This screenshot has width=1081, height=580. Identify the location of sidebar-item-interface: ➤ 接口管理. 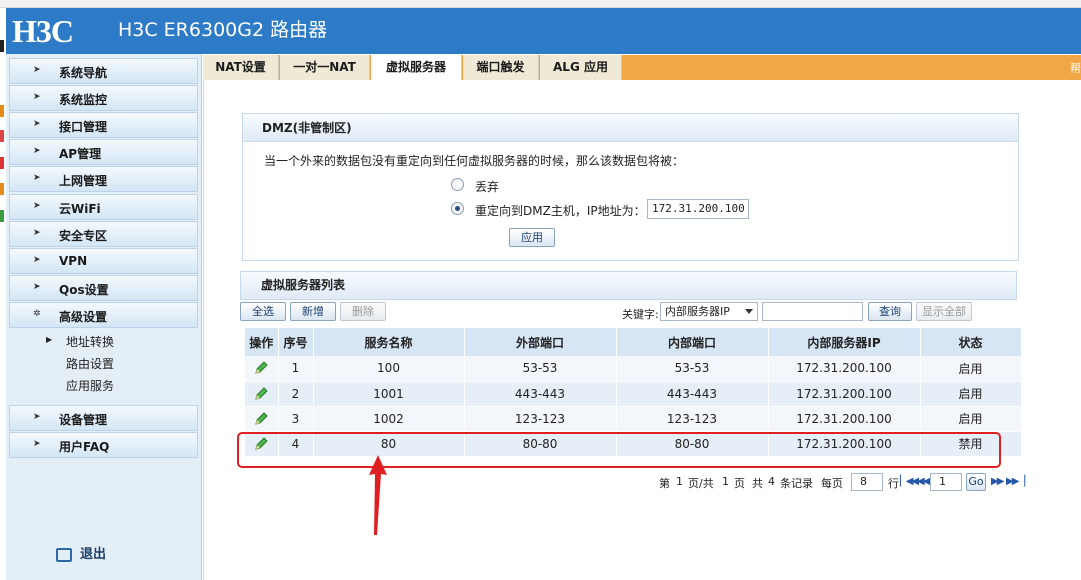
(103, 125).